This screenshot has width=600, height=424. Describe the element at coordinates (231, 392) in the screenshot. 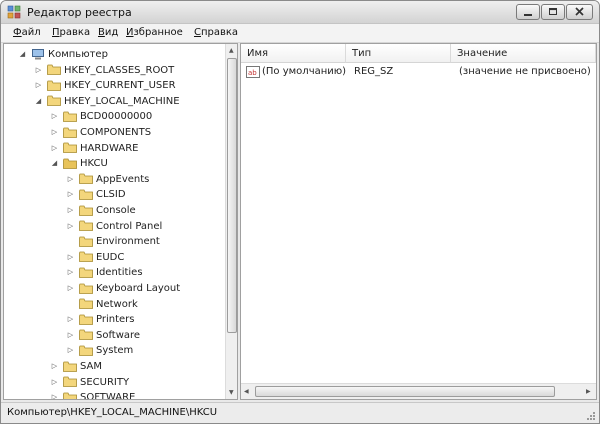

I see `scroll-down-arrow-icon: ▼` at that location.